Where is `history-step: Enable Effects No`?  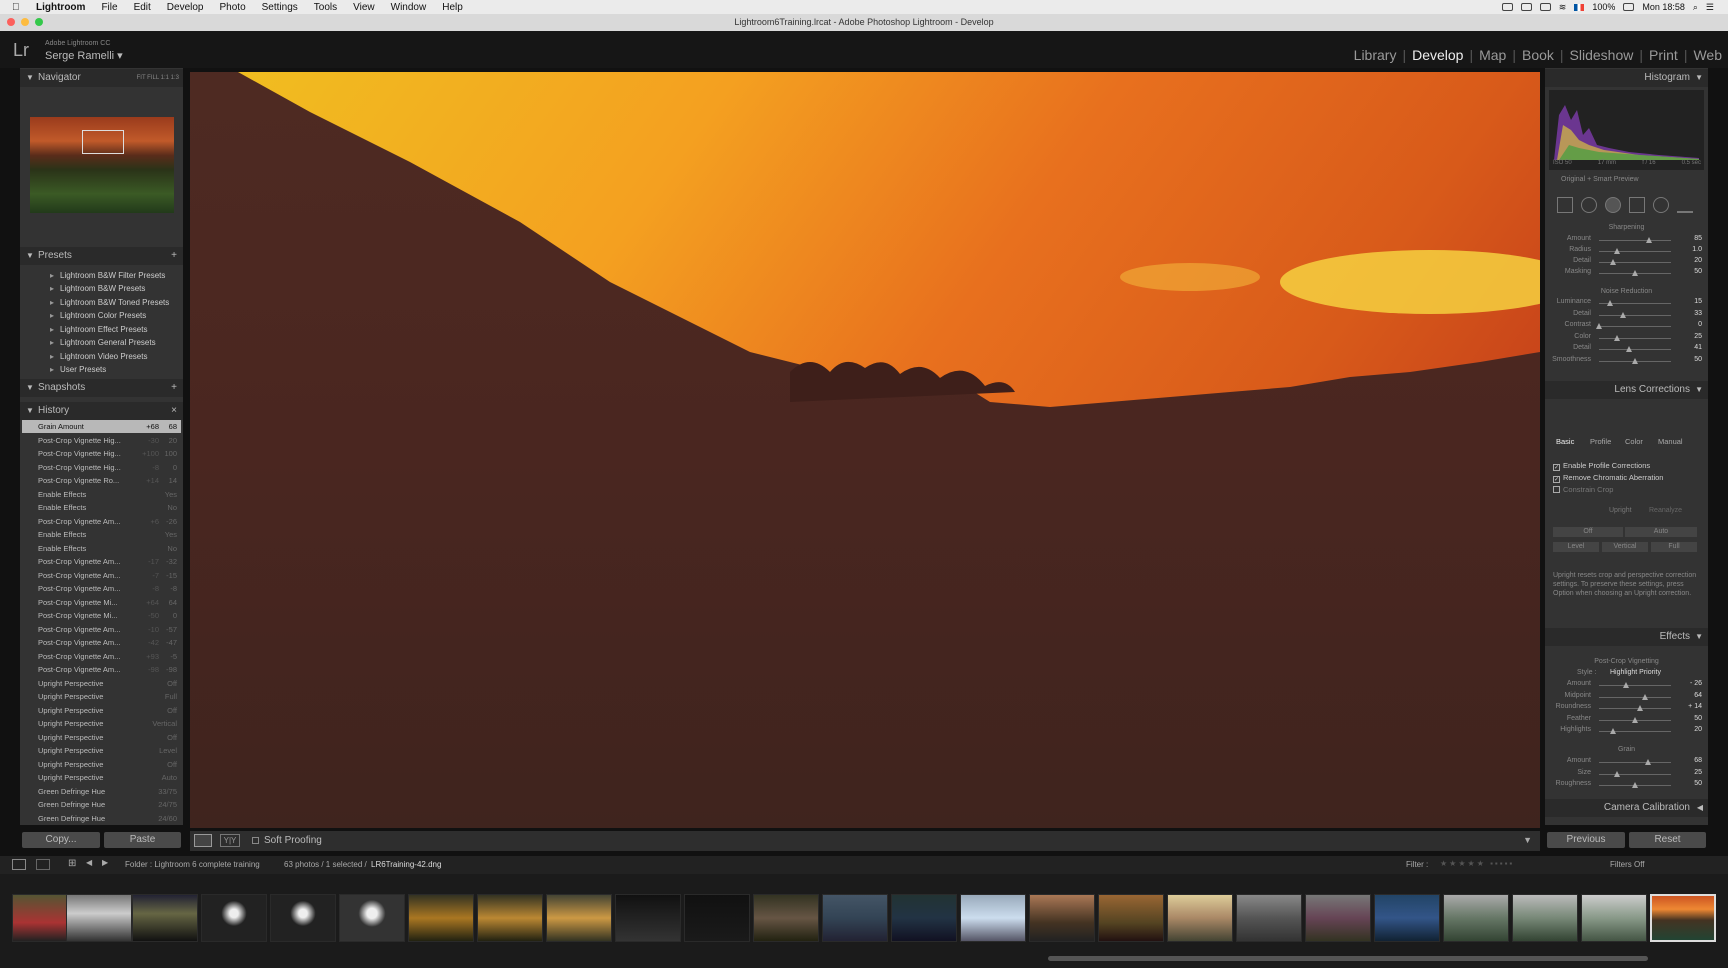
history-step: Enable Effects No is located at coordinates (101, 548).